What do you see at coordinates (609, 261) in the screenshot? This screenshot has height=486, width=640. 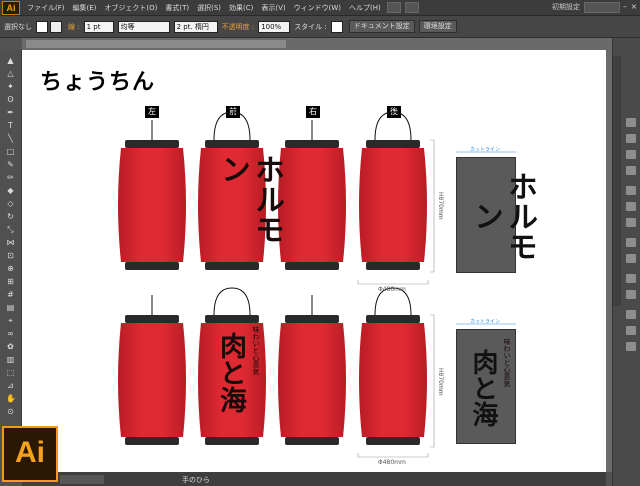 I see `vertical-scrollbar` at bounding box center [609, 261].